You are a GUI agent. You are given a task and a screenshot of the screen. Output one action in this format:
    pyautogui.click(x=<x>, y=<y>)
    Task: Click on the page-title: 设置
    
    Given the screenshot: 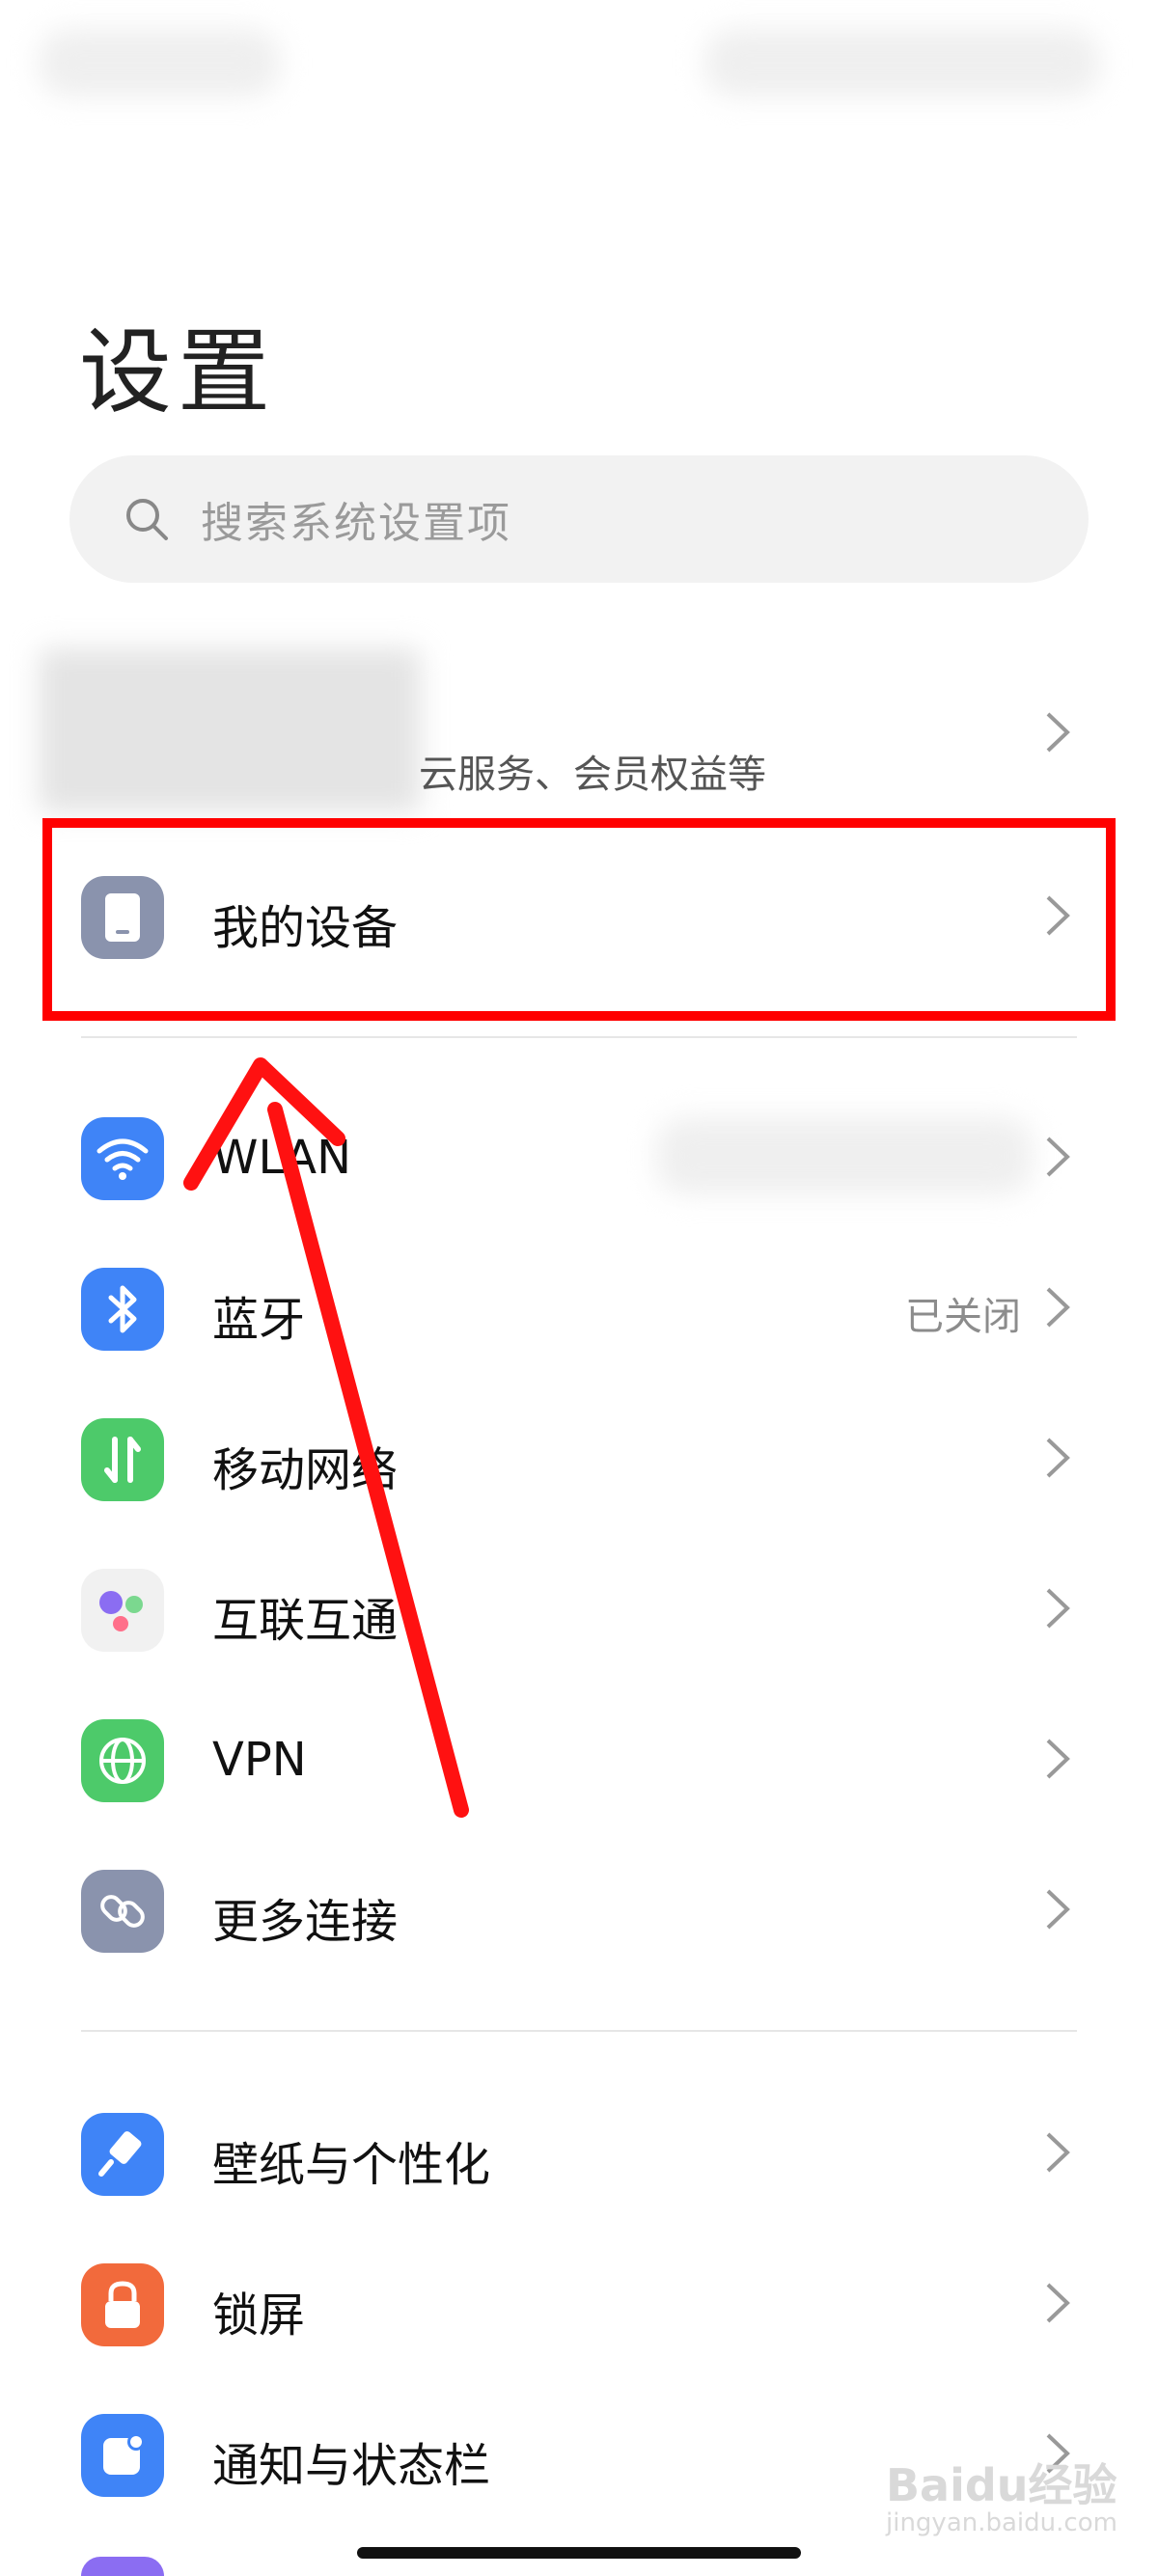 What is the action you would take?
    pyautogui.click(x=177, y=372)
    